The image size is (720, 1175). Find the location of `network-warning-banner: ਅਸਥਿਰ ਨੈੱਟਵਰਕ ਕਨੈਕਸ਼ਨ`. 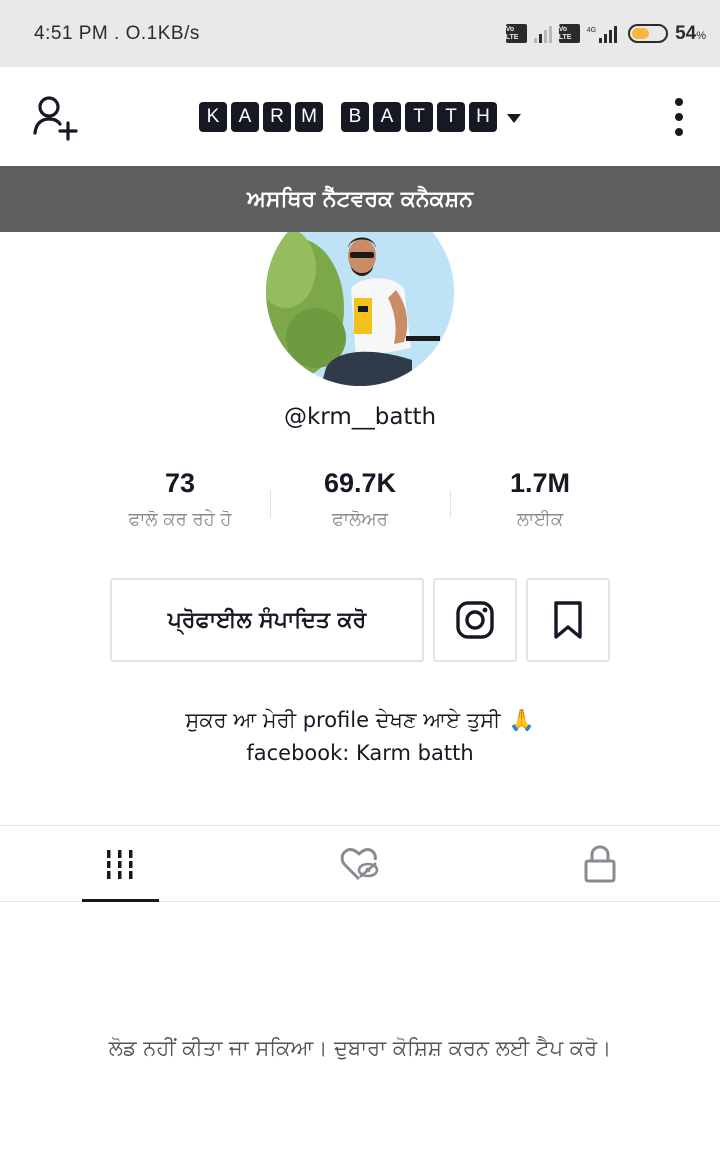

network-warning-banner: ਅਸਥਿਰ ਨੈੱਟਵਰਕ ਕਨੈਕਸ਼ਨ is located at coordinates (360, 199).